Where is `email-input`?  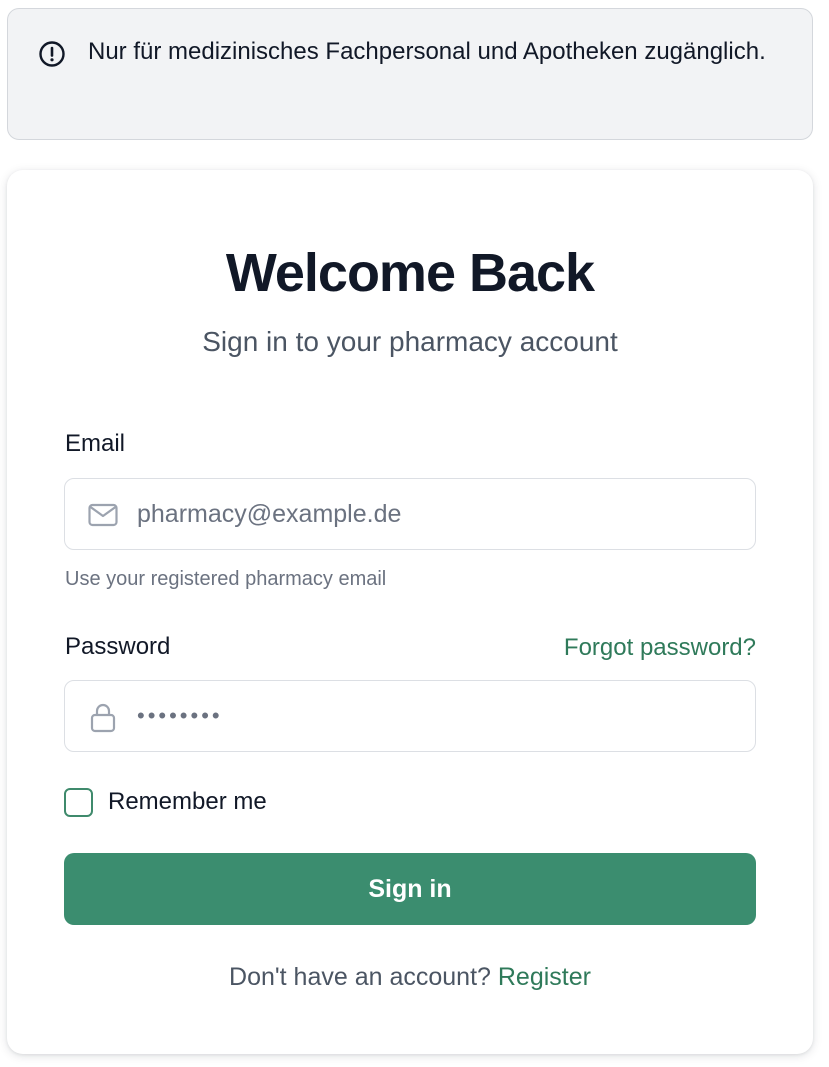
email-input is located at coordinates (437, 514).